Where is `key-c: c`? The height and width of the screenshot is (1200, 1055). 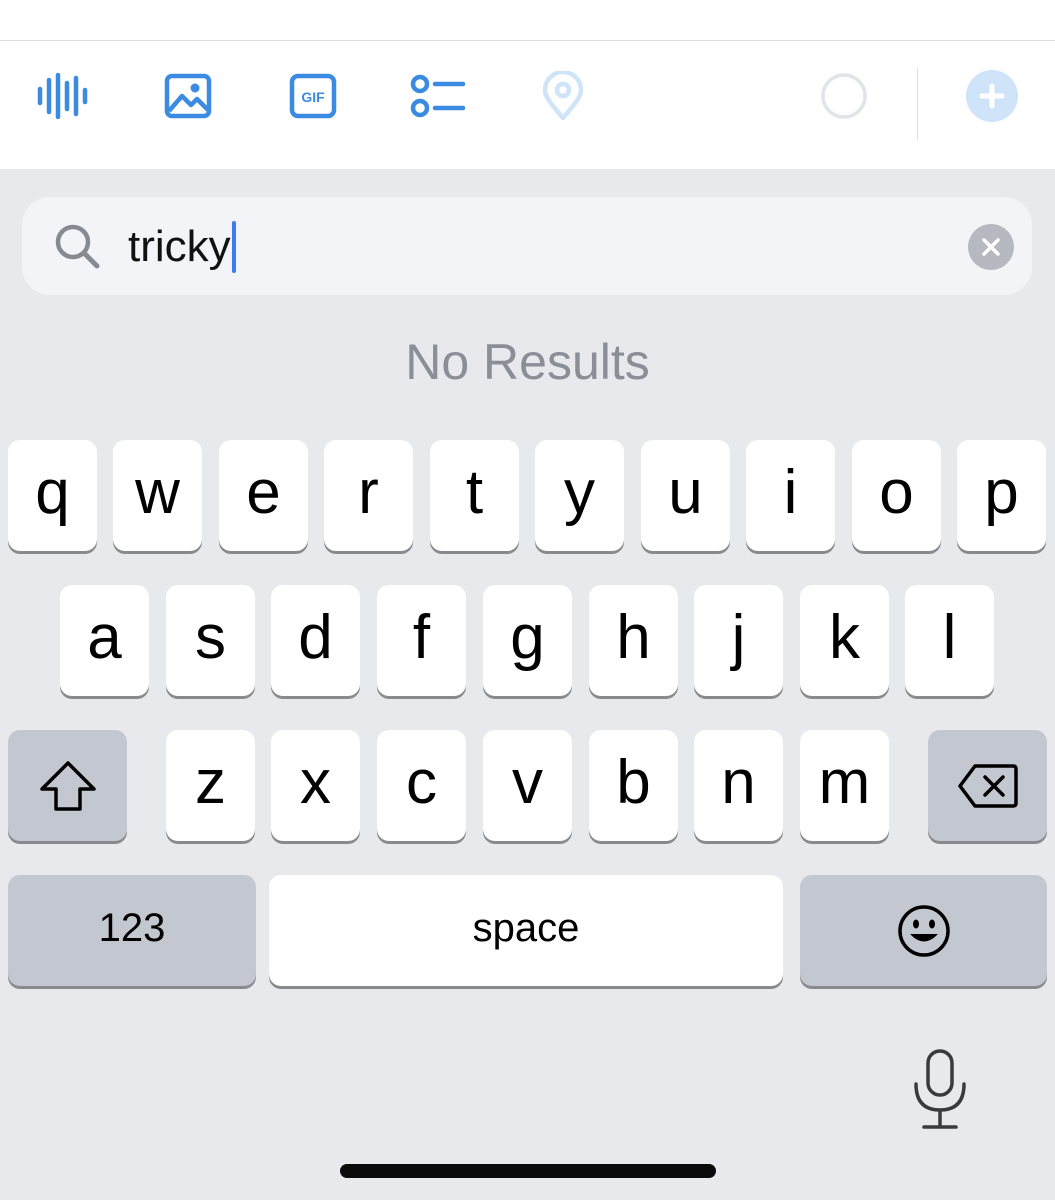
key-c: c is located at coordinates (421, 785).